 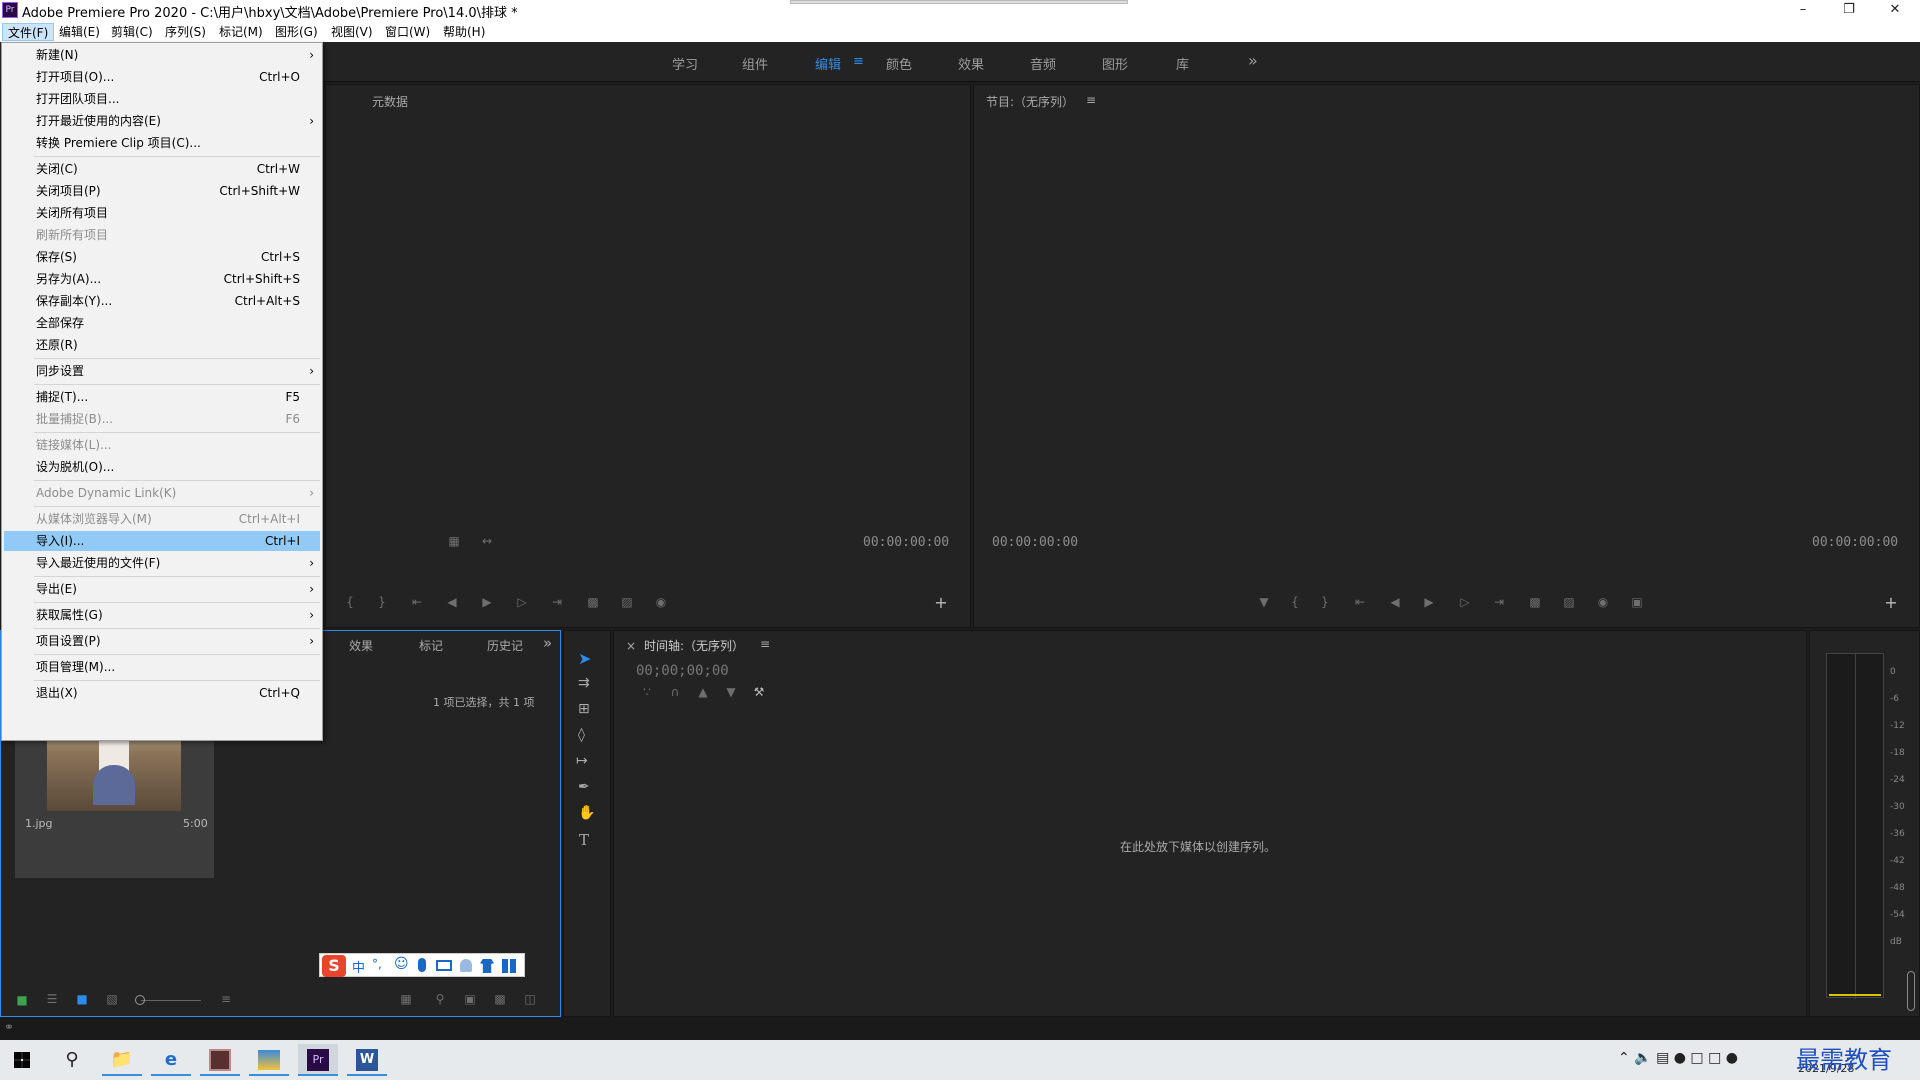 I want to click on premiere-taskbar-icon: Pr, so click(x=318, y=1060).